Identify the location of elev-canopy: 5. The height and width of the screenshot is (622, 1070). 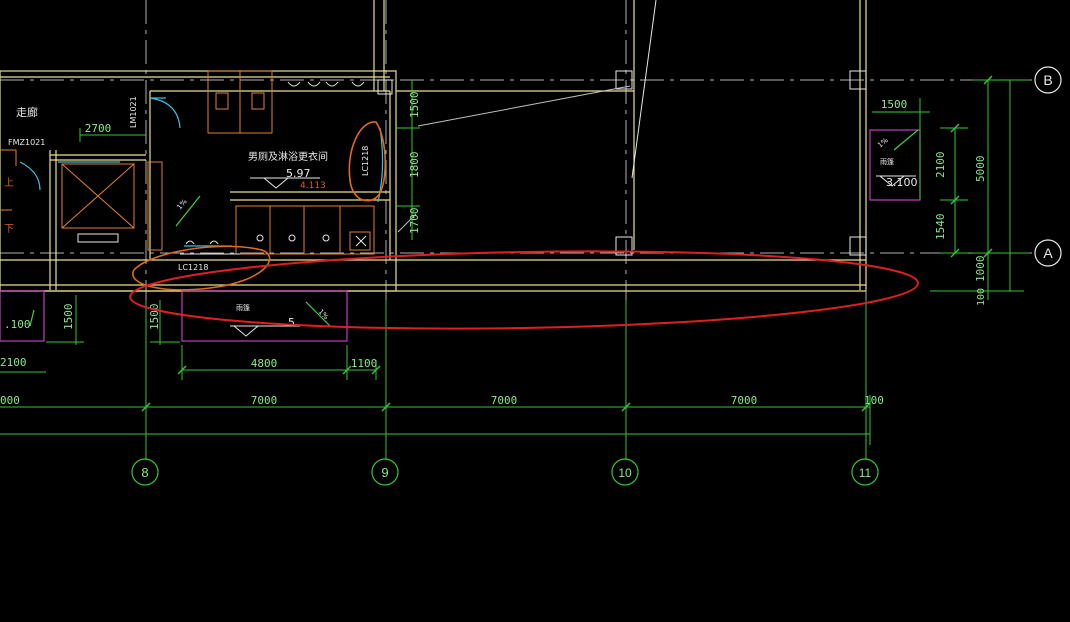
(291, 322).